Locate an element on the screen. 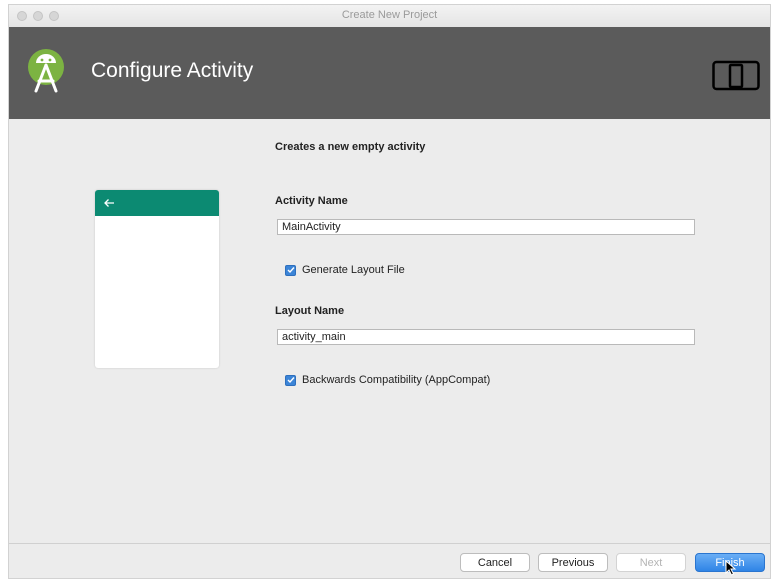 This screenshot has width=771, height=579. mouse-cursor-icon is located at coordinates (731, 568).